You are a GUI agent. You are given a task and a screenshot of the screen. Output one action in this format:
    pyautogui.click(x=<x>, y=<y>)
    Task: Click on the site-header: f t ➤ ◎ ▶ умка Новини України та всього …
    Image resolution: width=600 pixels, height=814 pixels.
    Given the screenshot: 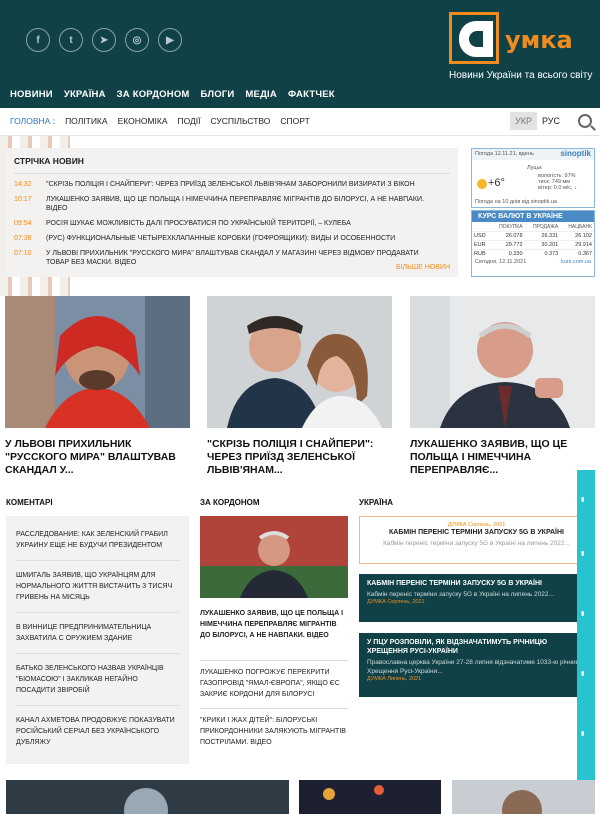 What is the action you would take?
    pyautogui.click(x=300, y=54)
    